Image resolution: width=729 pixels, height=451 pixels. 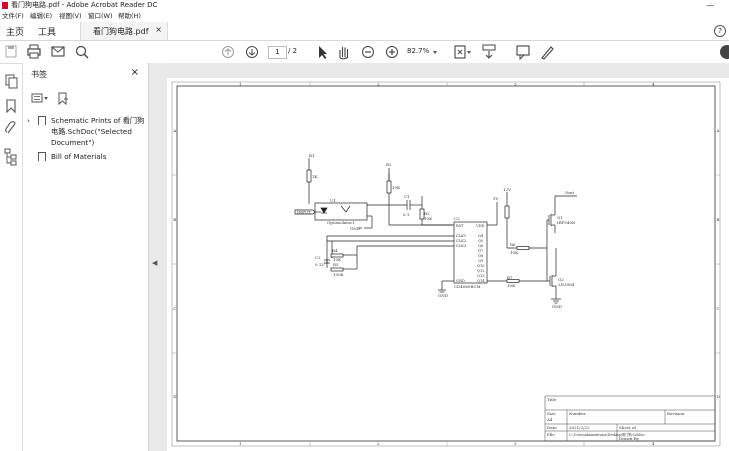 I want to click on model-tree-icon, so click(x=10, y=157).